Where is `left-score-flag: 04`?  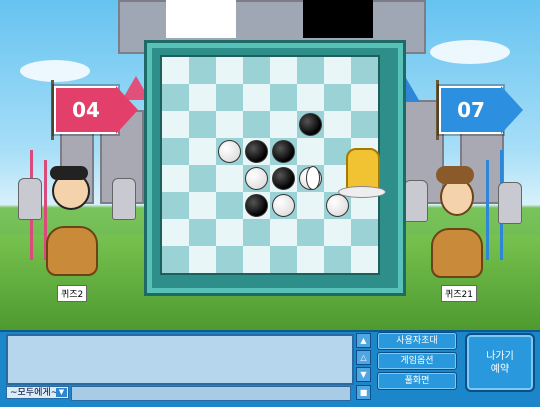
left-score-flag: 04 is located at coordinates (96, 110).